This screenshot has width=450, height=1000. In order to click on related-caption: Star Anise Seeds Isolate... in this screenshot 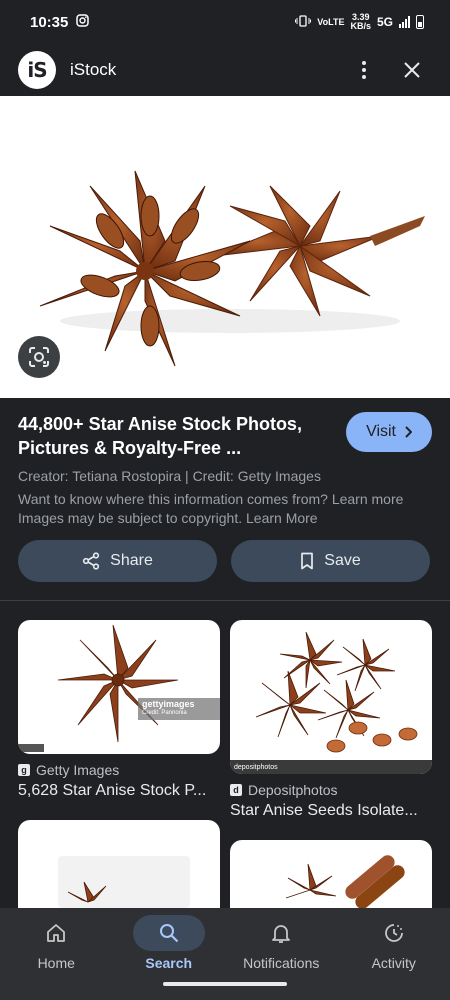, I will do `click(330, 811)`.